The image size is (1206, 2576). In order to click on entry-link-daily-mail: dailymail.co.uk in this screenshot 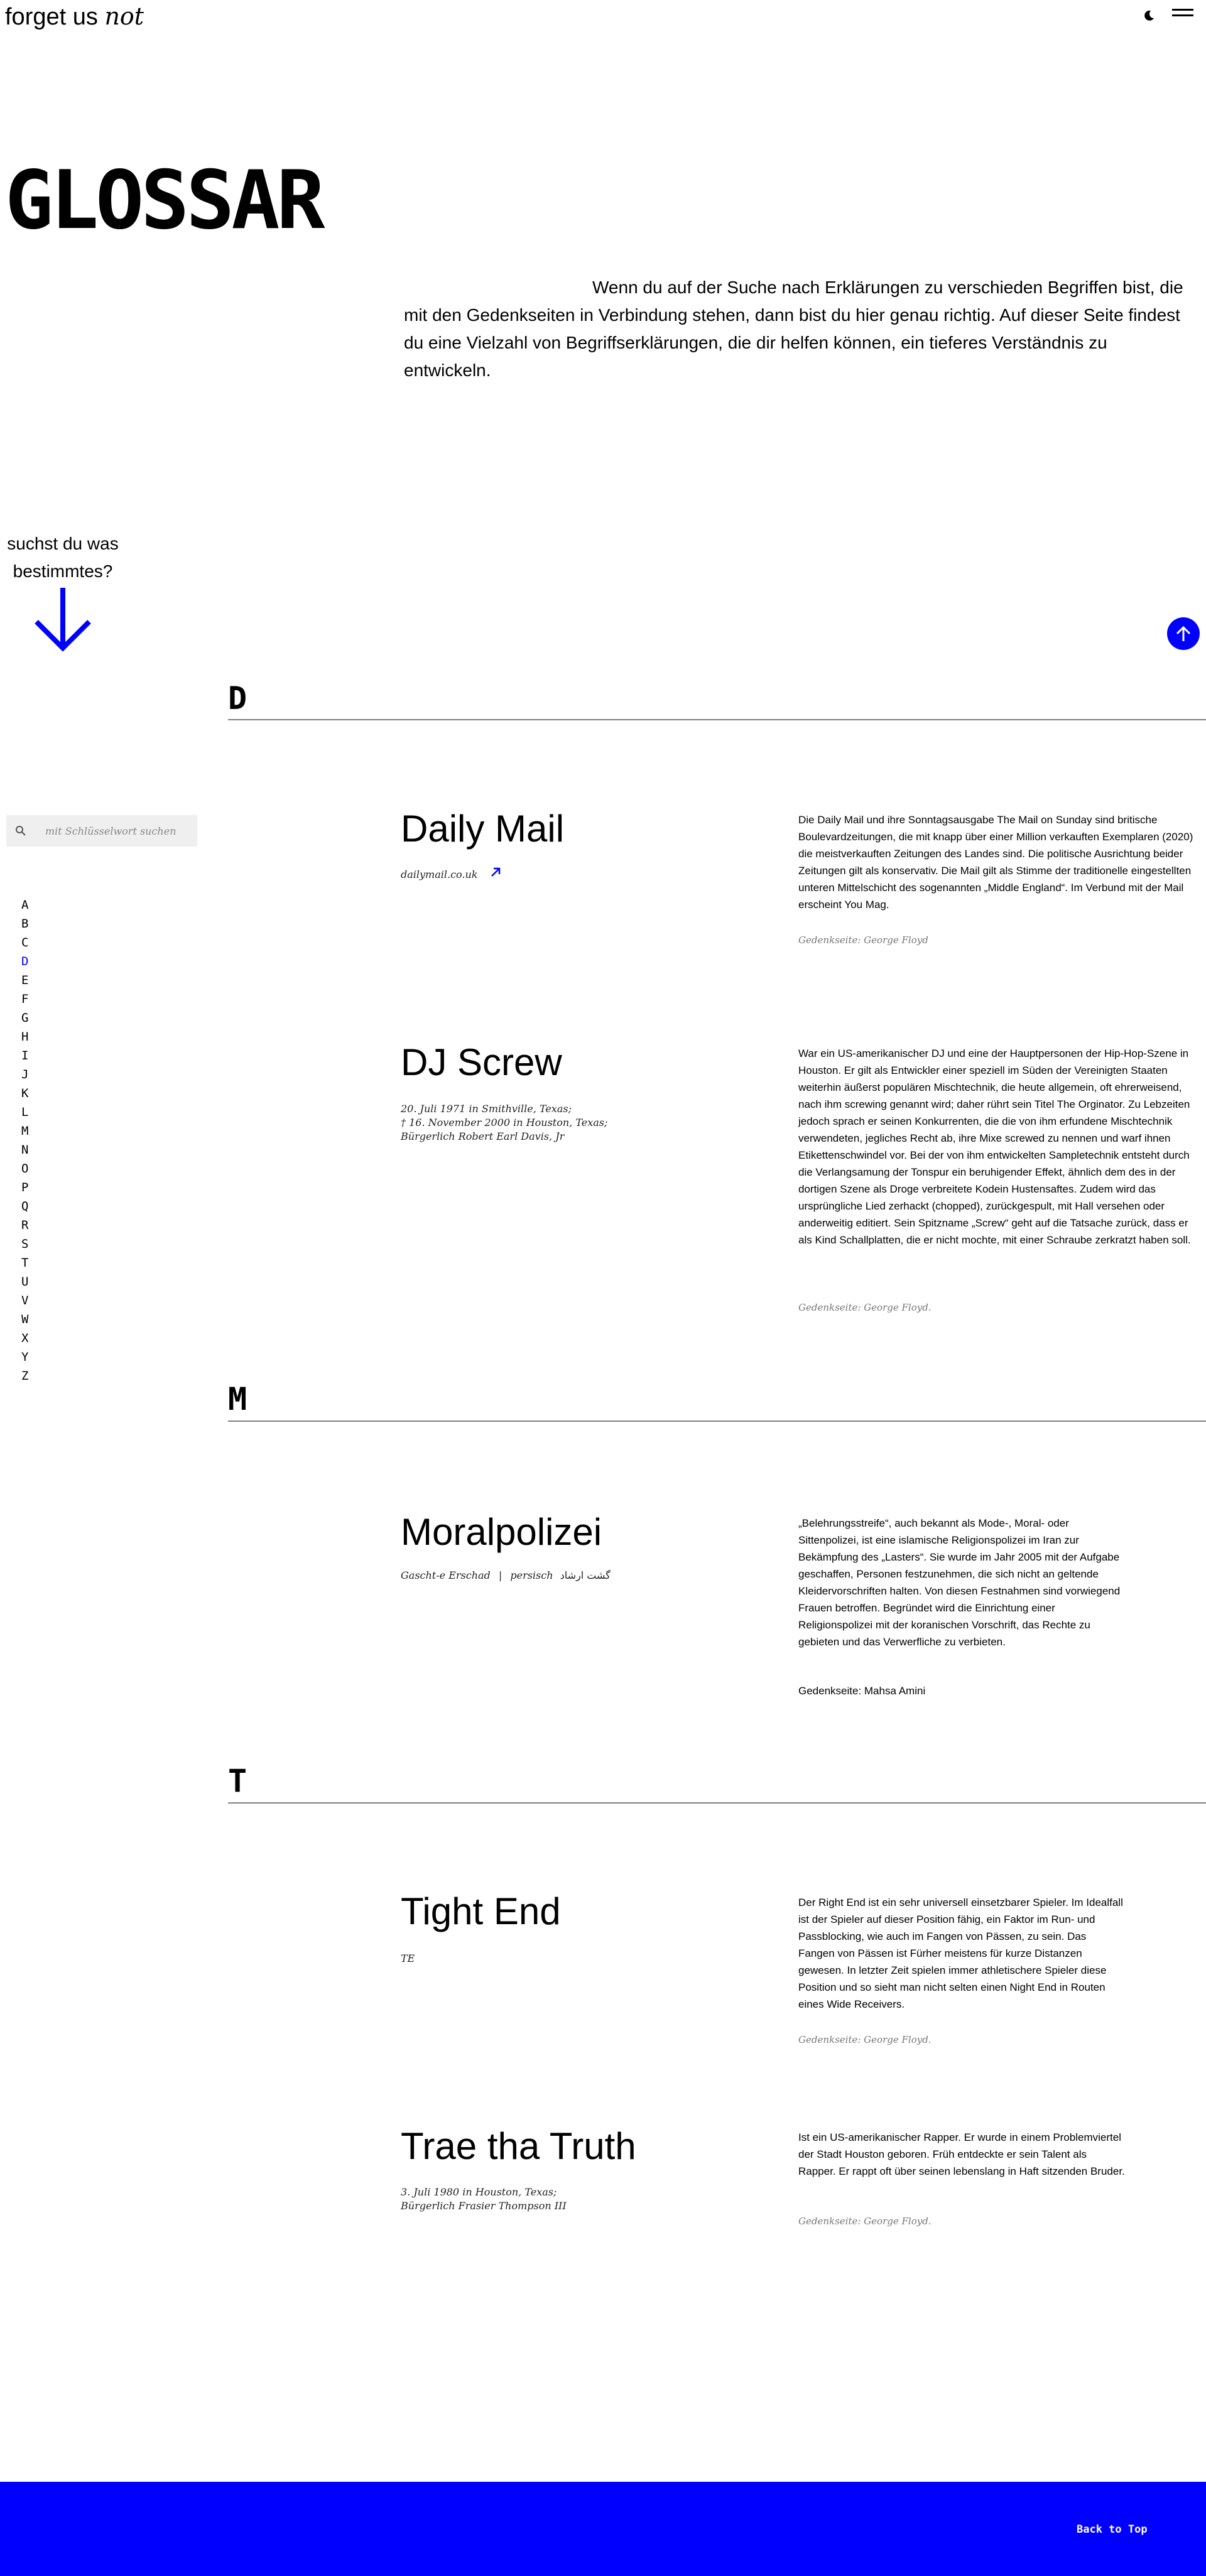, I will do `click(439, 875)`.